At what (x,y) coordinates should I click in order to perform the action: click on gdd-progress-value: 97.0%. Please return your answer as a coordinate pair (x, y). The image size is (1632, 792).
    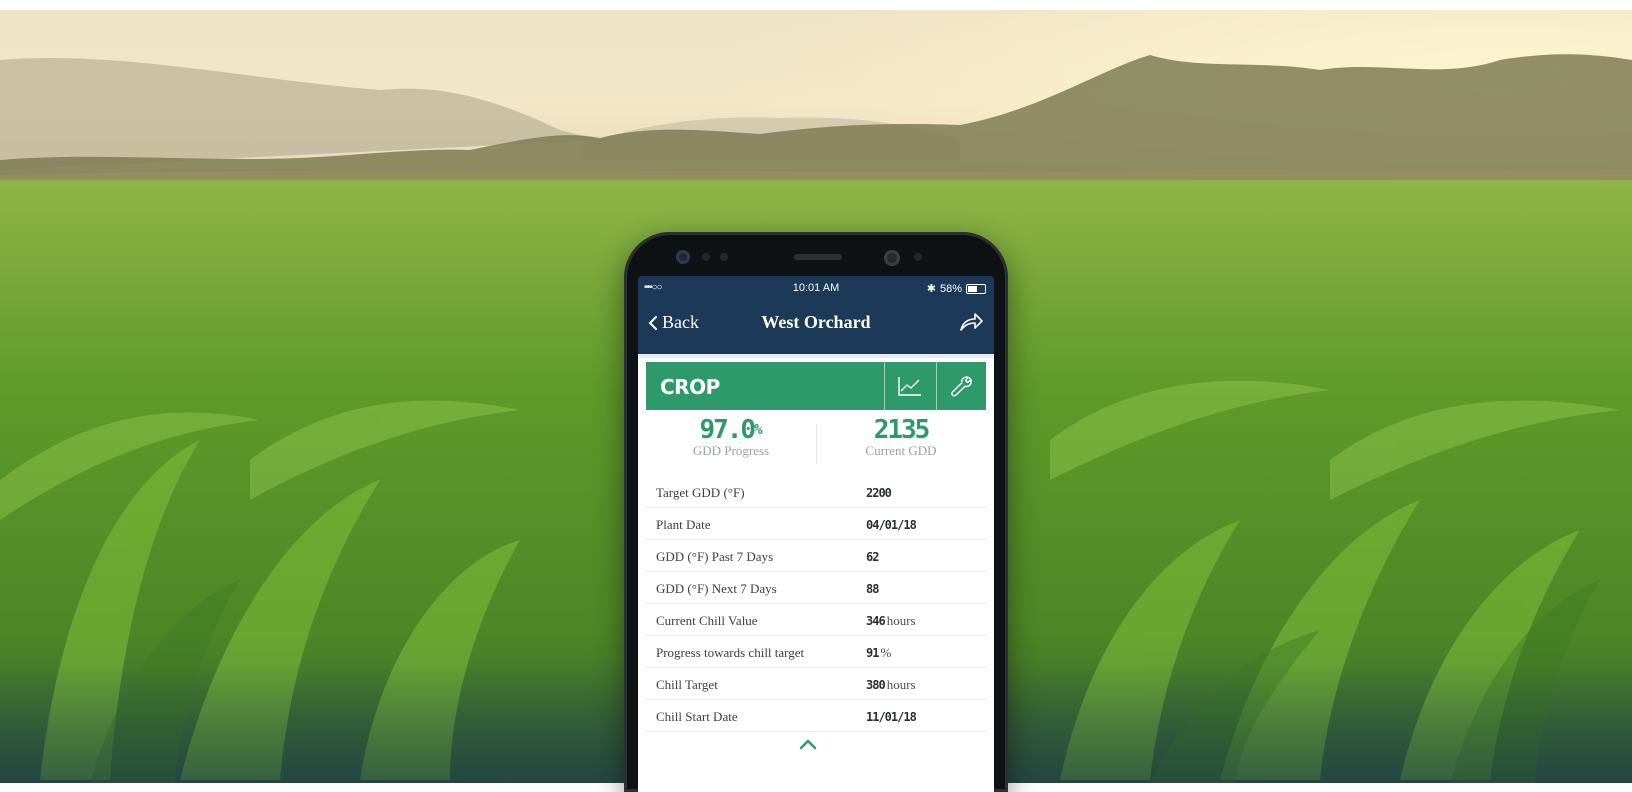
    Looking at the image, I should click on (731, 430).